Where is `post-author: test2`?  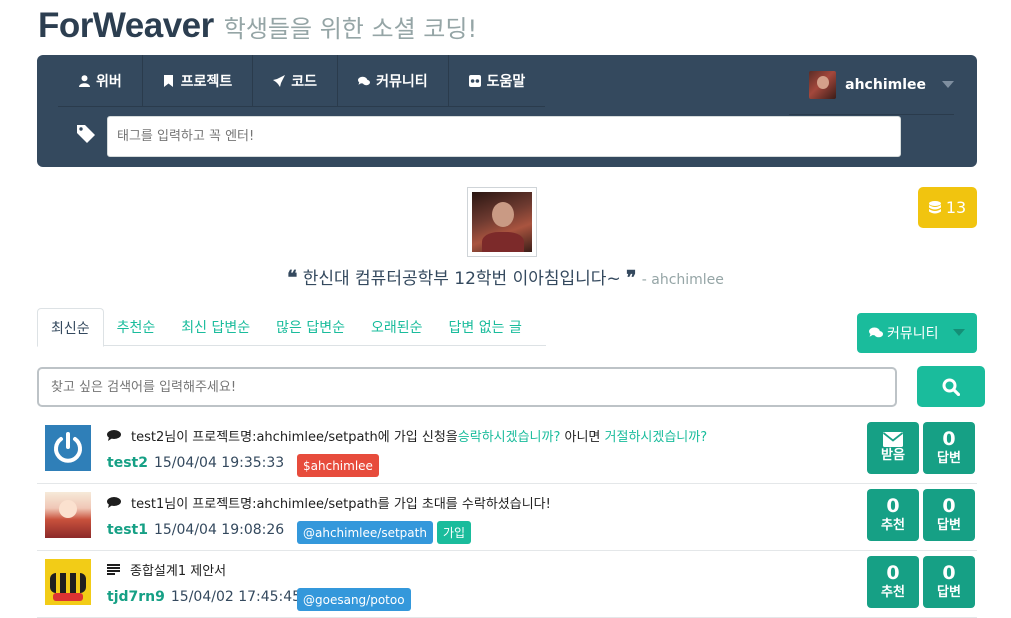 post-author: test2 is located at coordinates (127, 463).